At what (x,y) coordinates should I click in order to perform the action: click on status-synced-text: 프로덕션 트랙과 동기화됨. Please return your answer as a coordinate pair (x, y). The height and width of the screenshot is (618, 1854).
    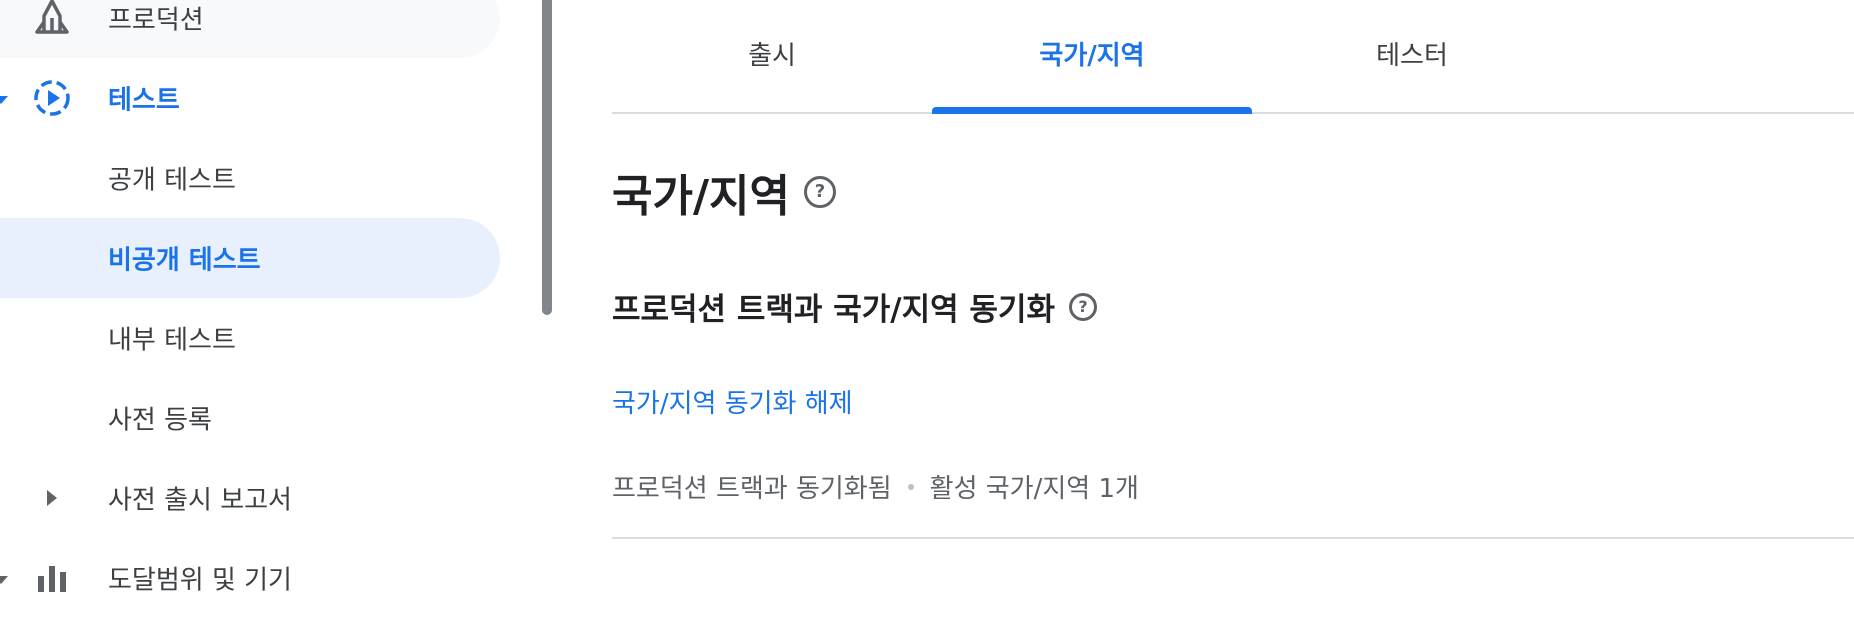
    Looking at the image, I should click on (752, 489).